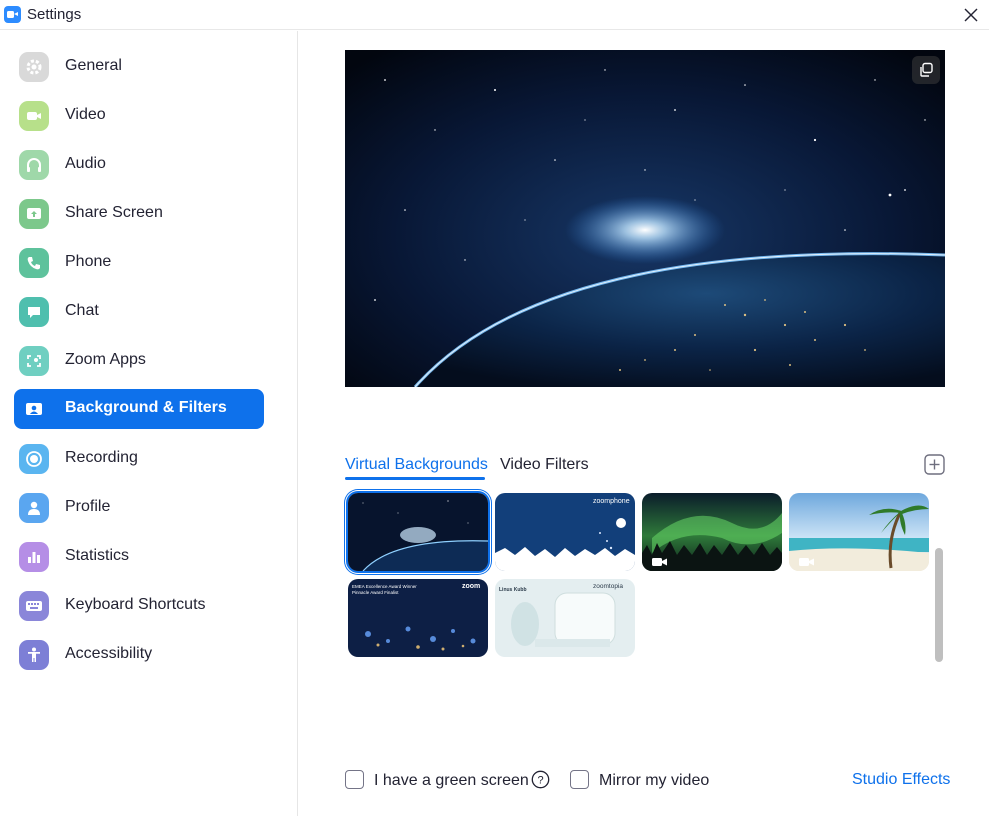  Describe the element at coordinates (85, 163) in the screenshot. I see `sidebar-item-label: Audio` at that location.